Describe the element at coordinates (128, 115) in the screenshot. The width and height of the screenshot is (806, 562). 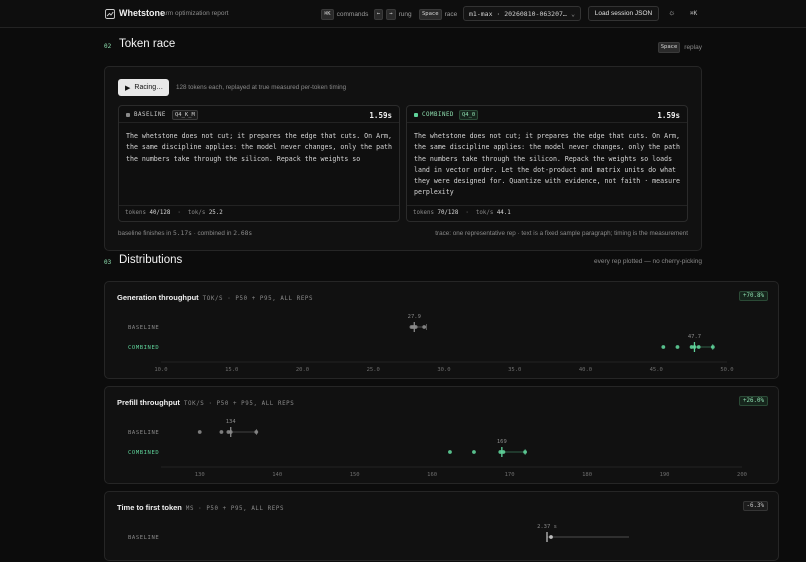
I see `baseline-dot-icon` at that location.